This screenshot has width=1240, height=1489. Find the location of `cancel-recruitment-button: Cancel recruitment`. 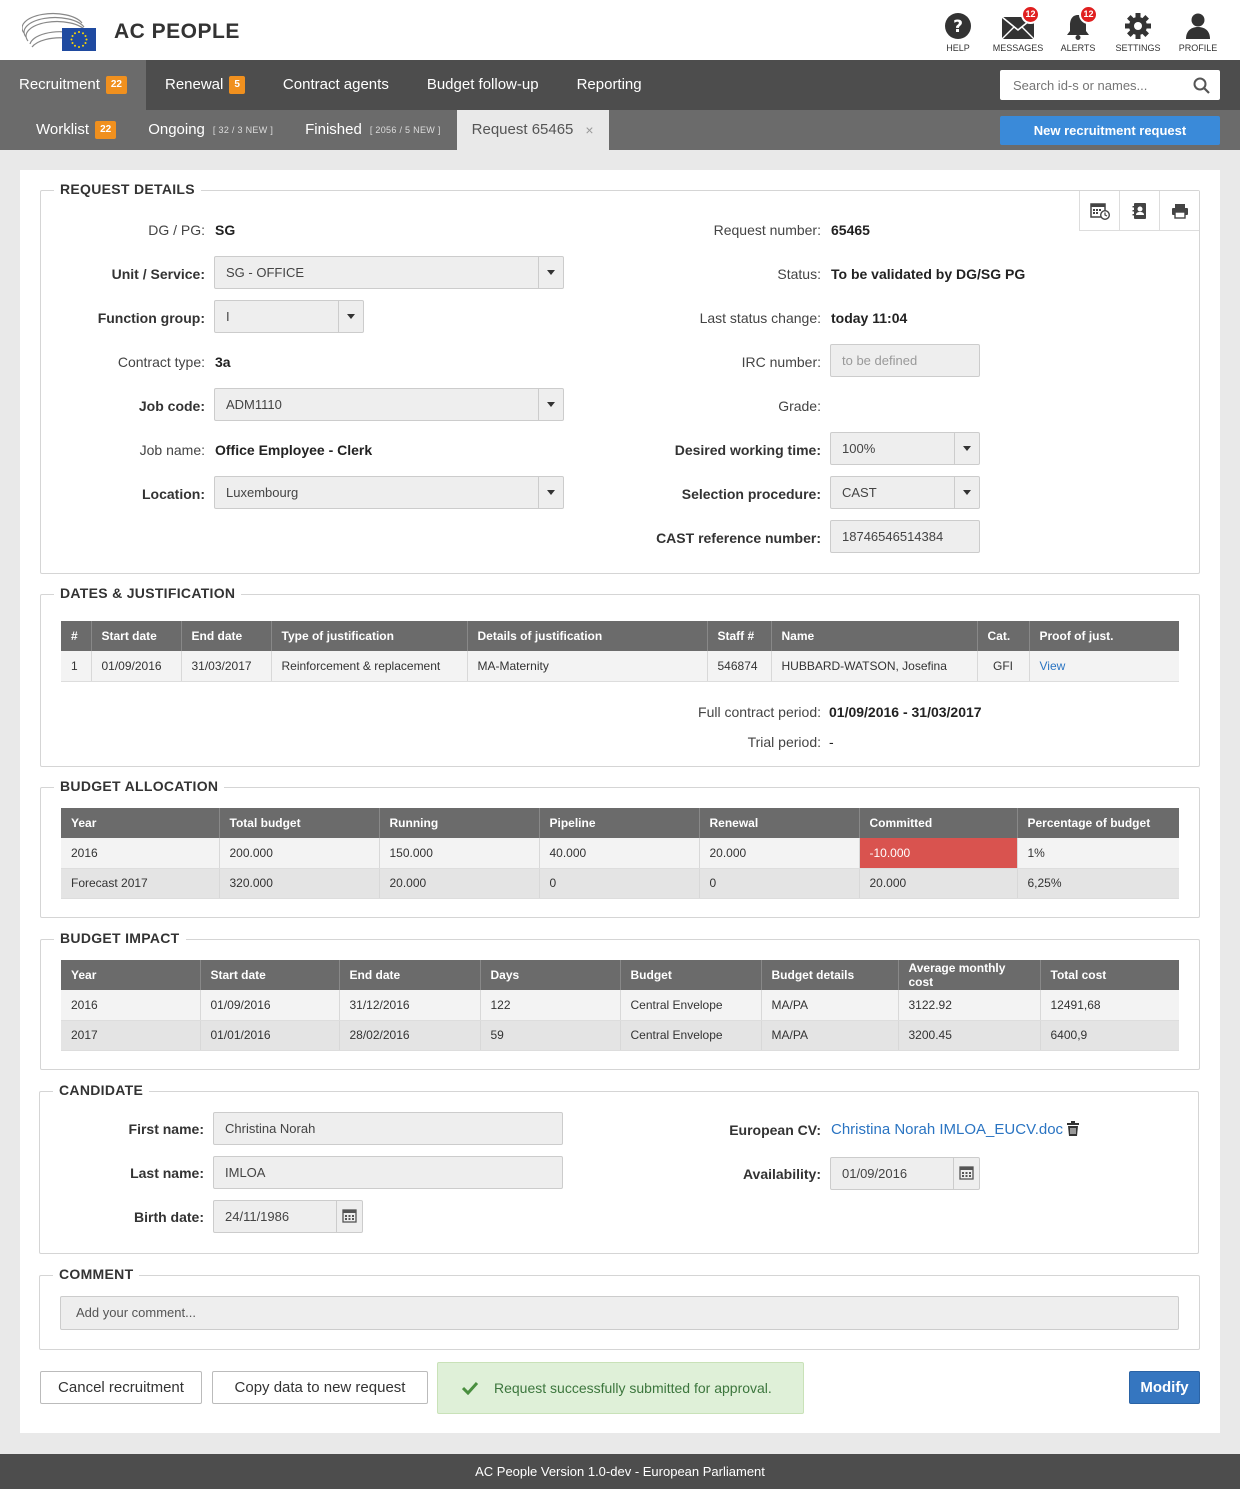

cancel-recruitment-button: Cancel recruitment is located at coordinates (121, 1387).